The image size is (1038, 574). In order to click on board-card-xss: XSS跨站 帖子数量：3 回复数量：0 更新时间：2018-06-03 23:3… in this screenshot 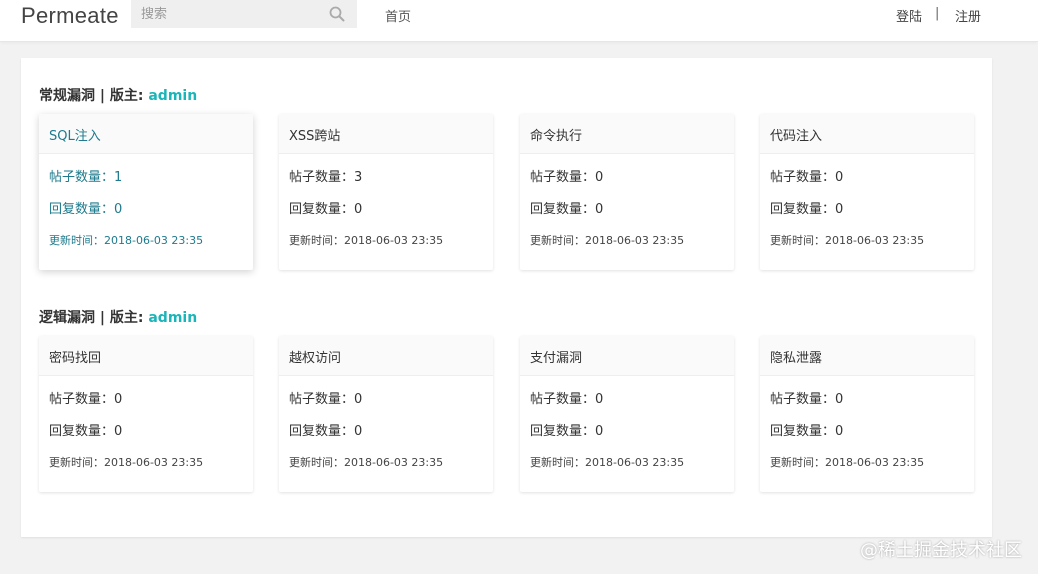, I will do `click(386, 192)`.